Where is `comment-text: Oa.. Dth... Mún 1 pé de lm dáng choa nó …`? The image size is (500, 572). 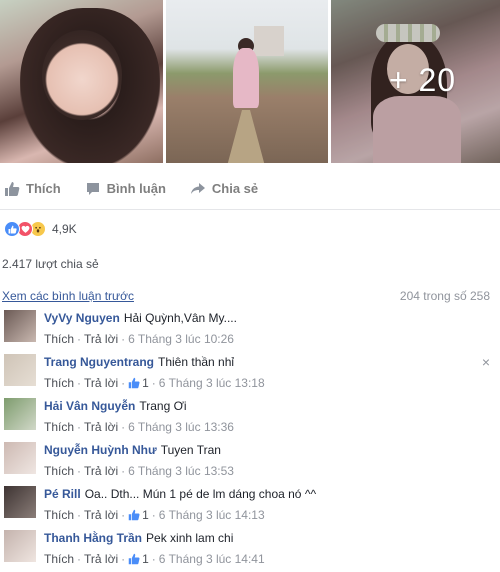
comment-text: Oa.. Dth... Mún 1 pé de lm dáng choa nó … is located at coordinates (200, 494).